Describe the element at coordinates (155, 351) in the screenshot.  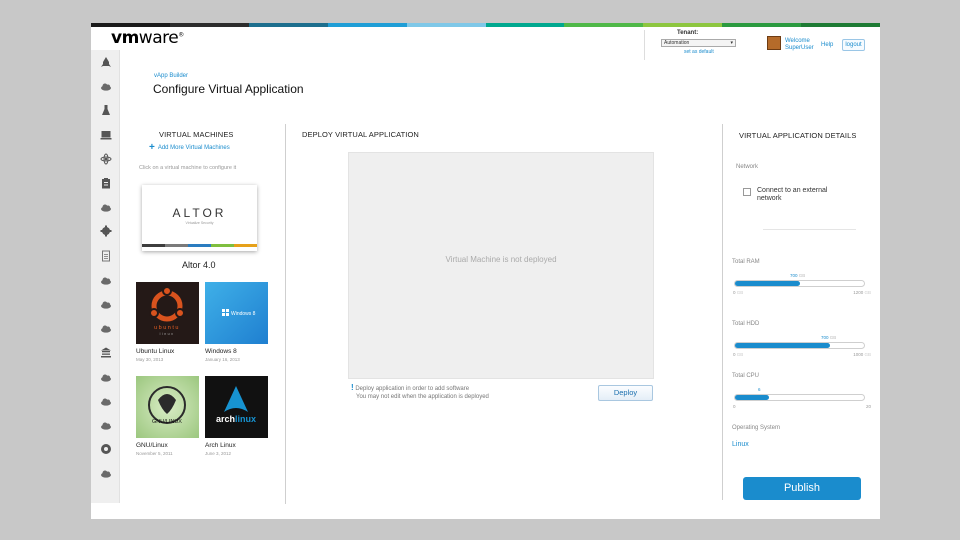
I see `vm-name: Ubuntu Linux` at that location.